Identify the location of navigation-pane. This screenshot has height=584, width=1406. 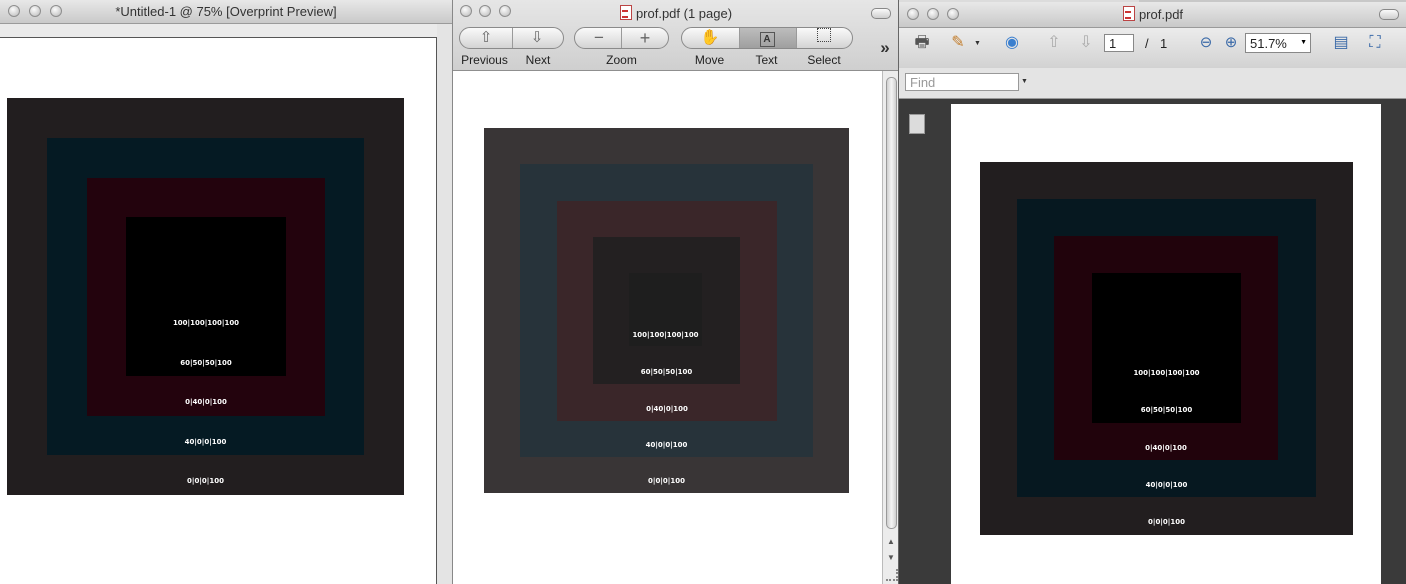
(919, 341).